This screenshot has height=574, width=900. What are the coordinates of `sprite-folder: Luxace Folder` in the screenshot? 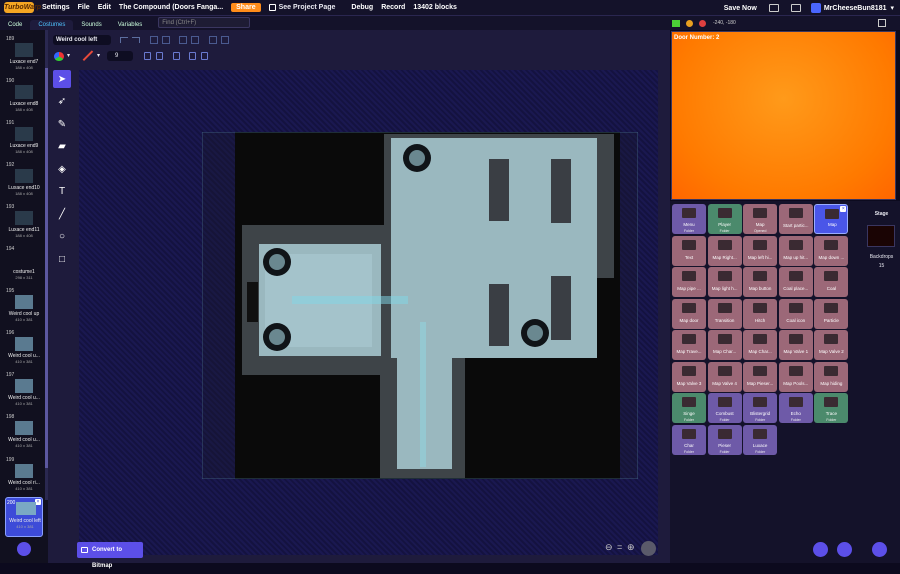 It's located at (760, 439).